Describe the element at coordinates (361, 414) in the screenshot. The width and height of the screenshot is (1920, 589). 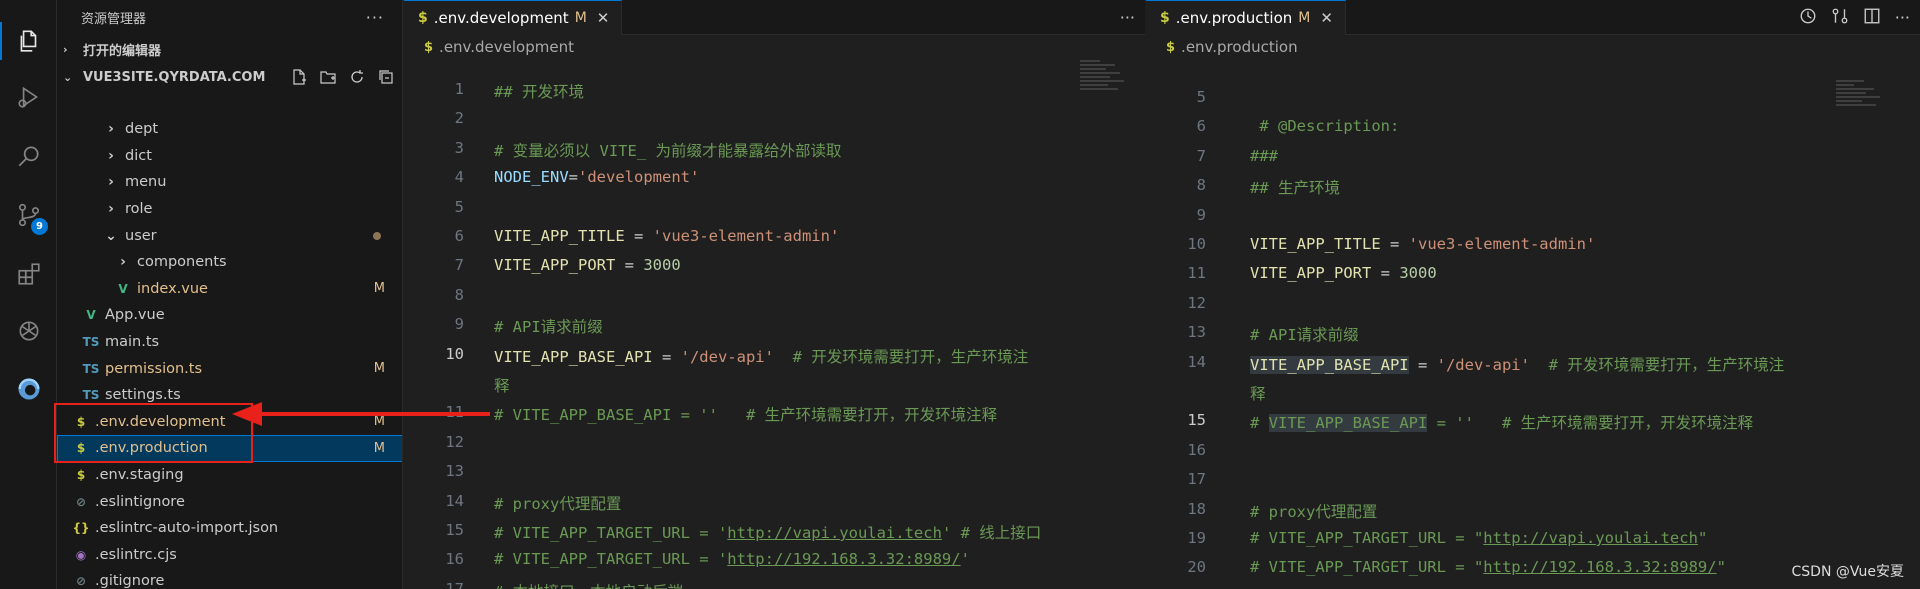
I see `annotation-arrow` at that location.